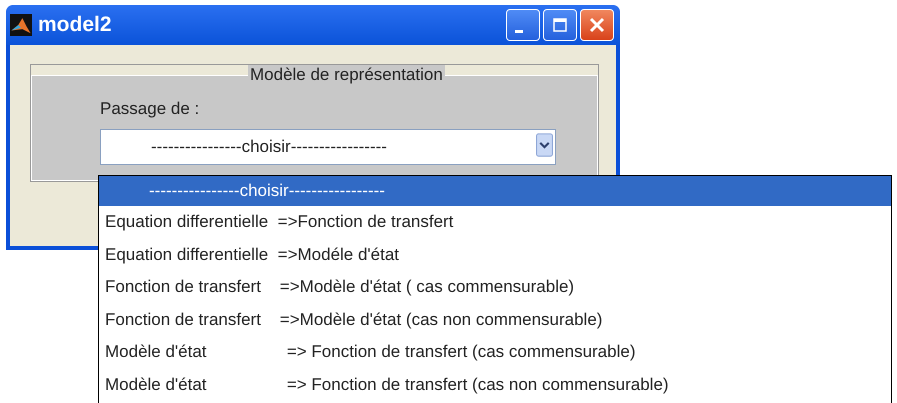  I want to click on field-label: Passage de :, so click(150, 109).